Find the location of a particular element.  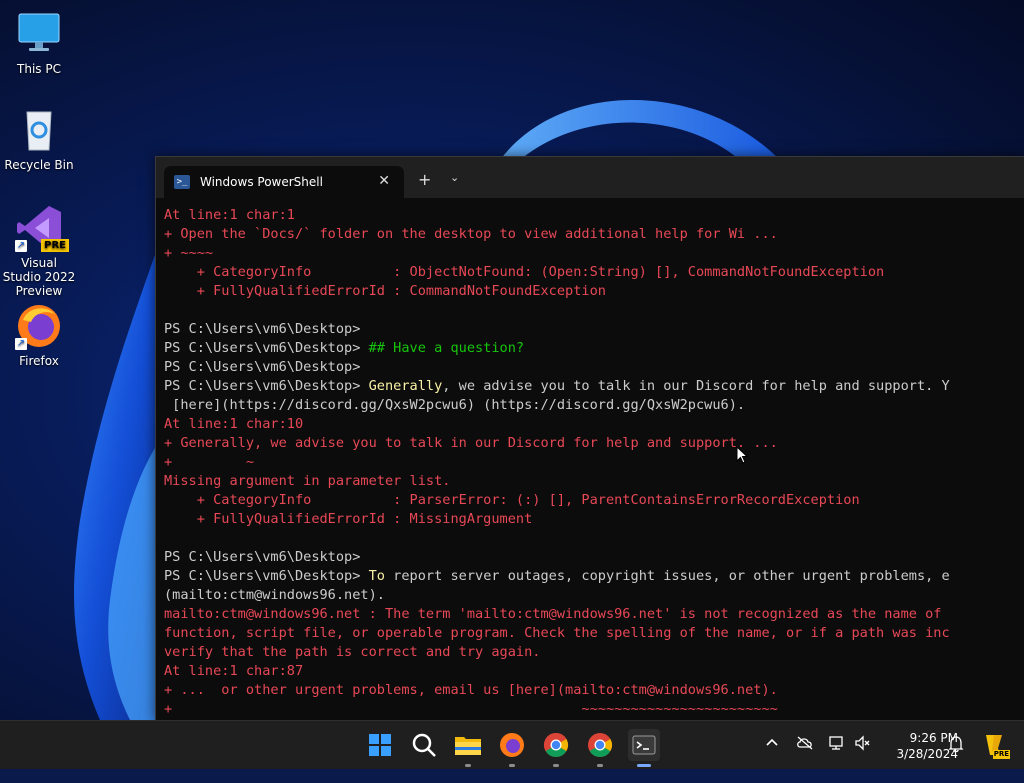

recycle-bin-icon is located at coordinates (39, 130).